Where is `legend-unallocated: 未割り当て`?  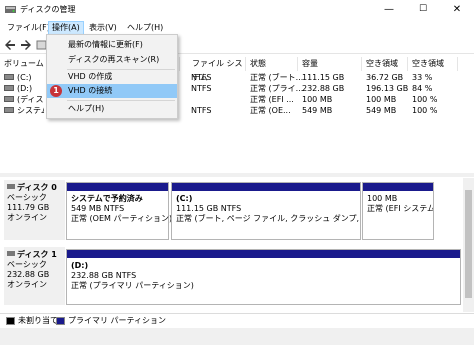
legend-unallocated: 未割り当て is located at coordinates (38, 320).